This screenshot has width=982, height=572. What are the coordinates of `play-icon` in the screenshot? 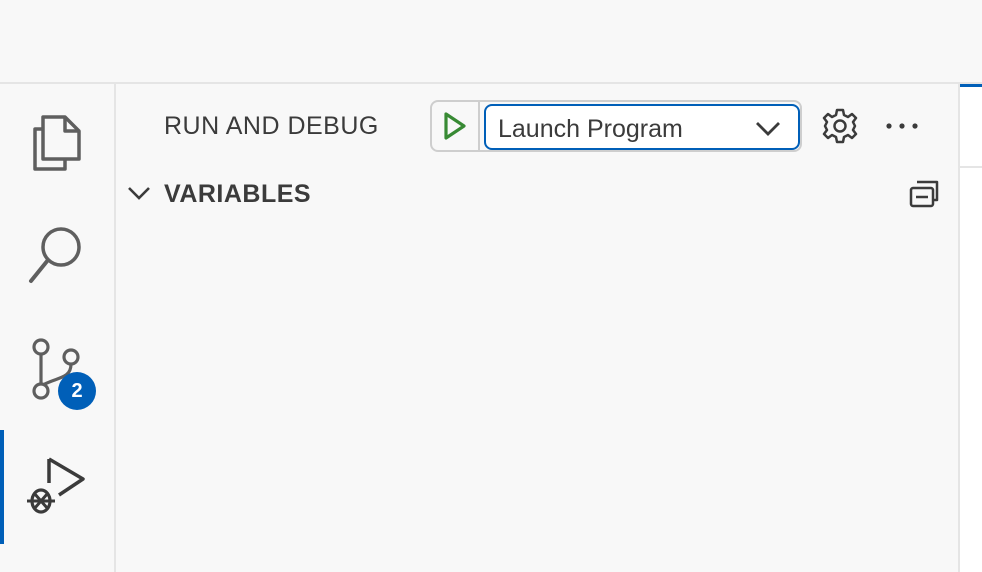 It's located at (455, 126).